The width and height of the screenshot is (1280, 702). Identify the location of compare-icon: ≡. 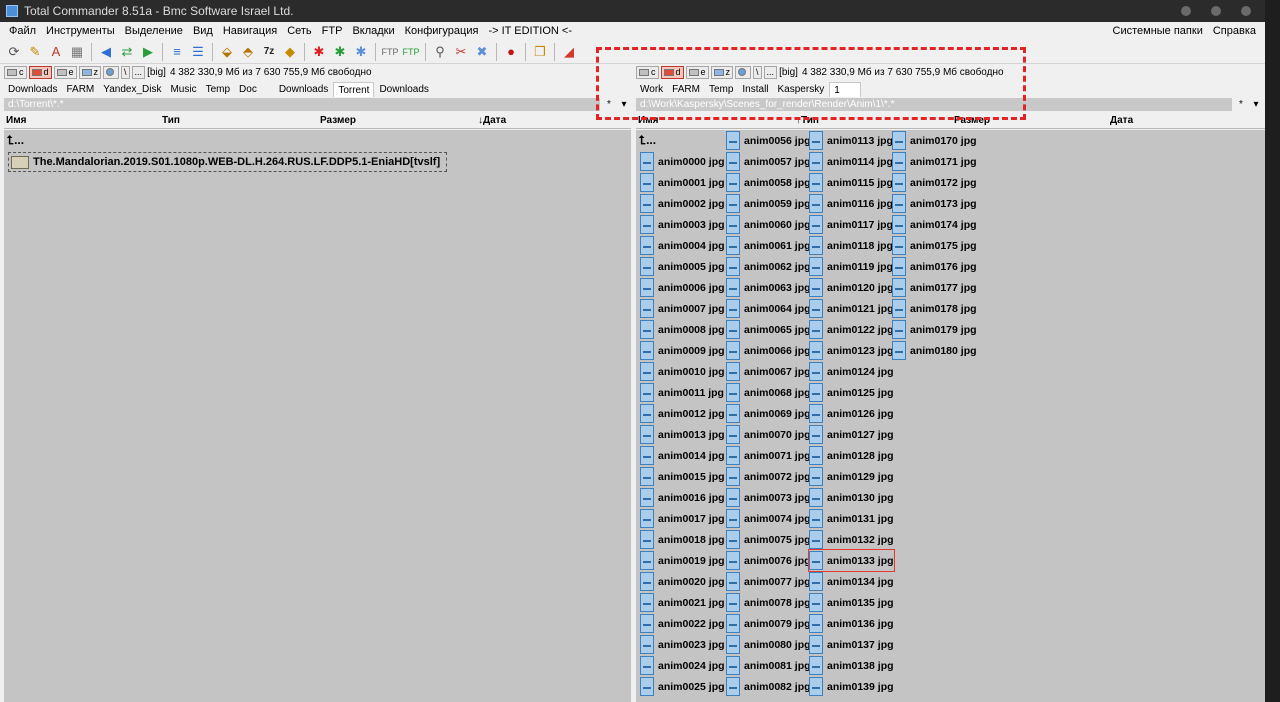
(177, 52).